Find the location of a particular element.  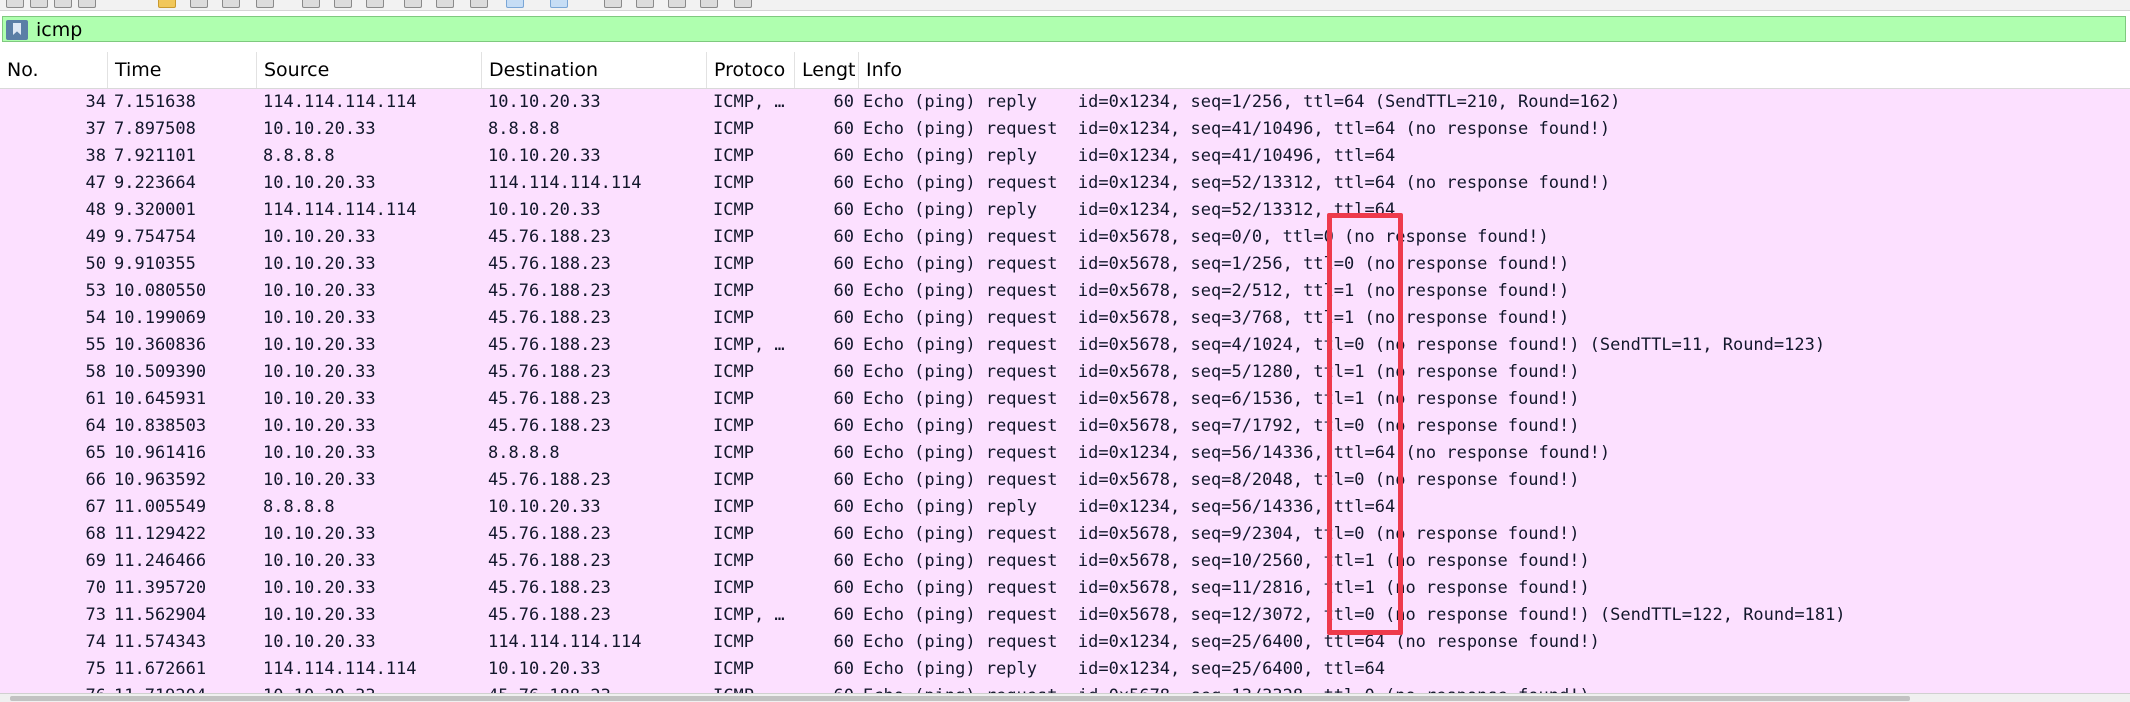

go-to-packet-icon is located at coordinates (375, 4).